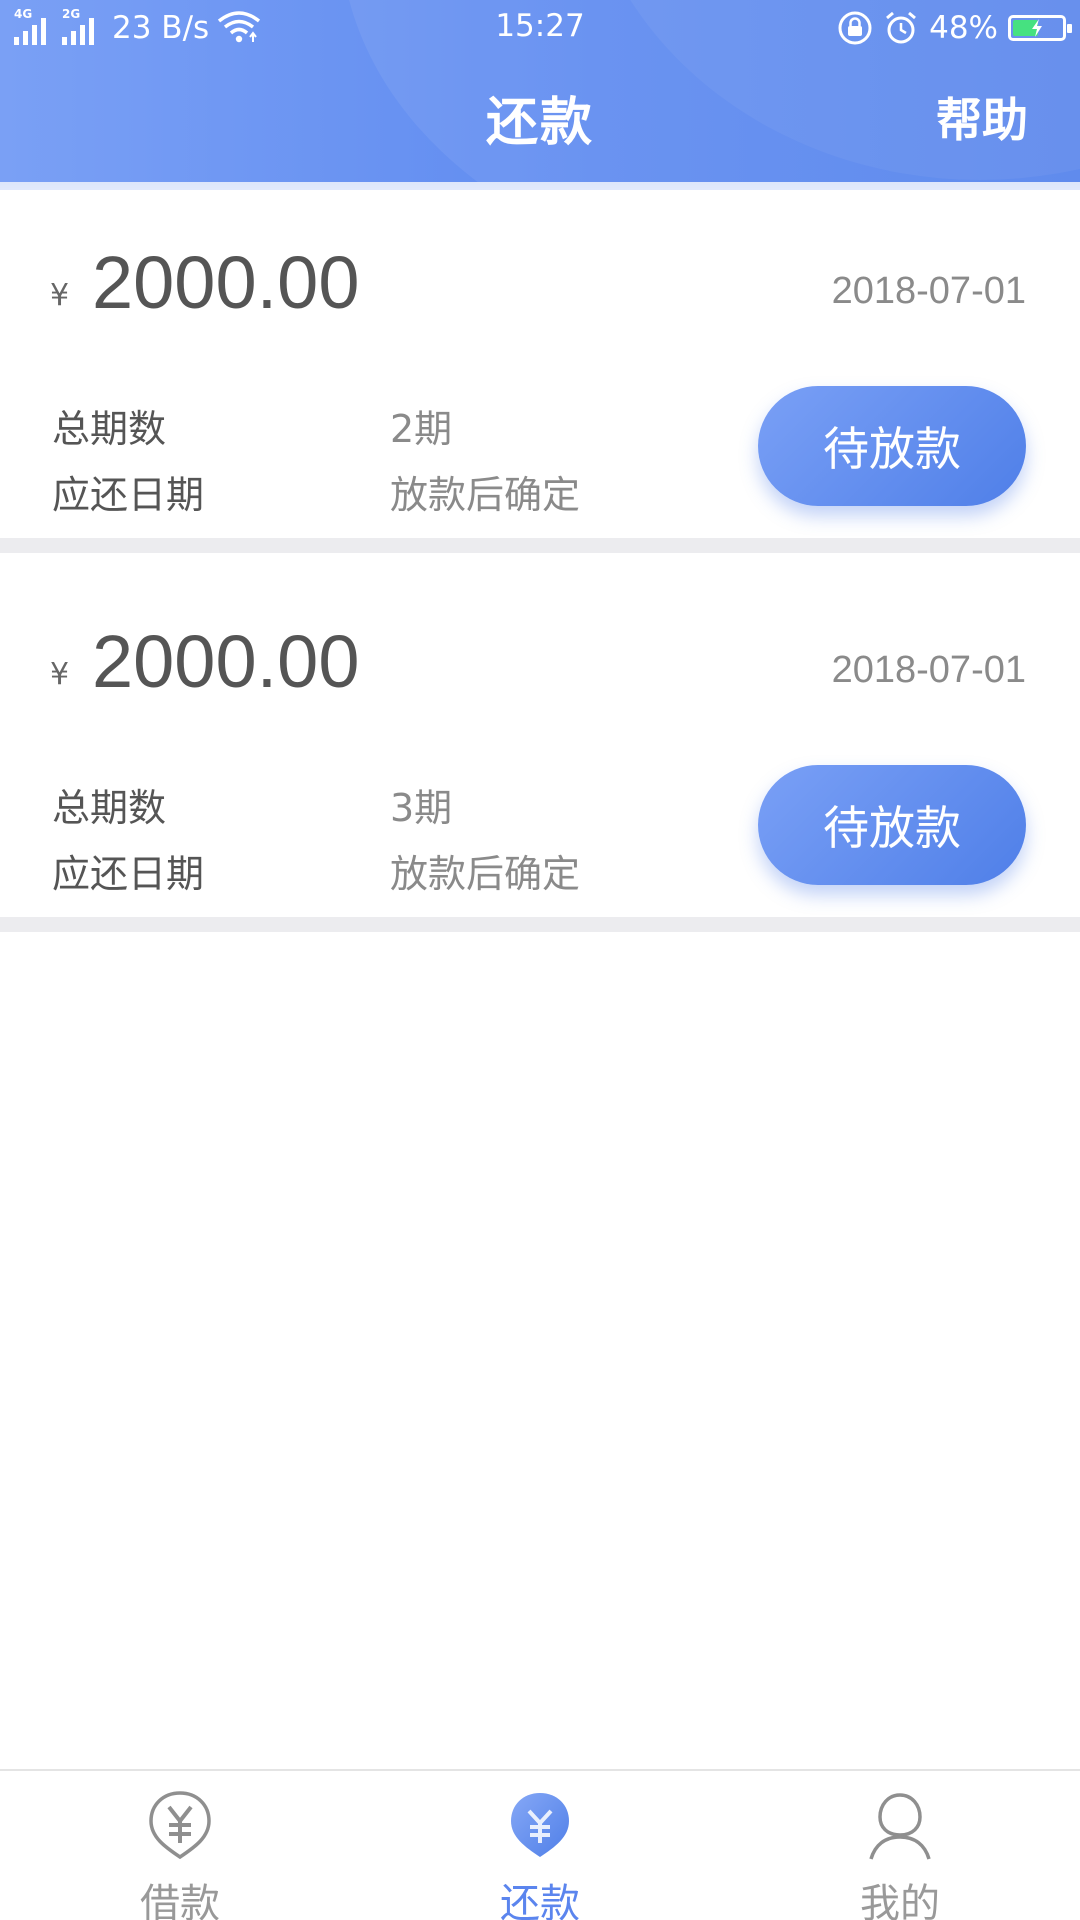 Image resolution: width=1080 pixels, height=1920 pixels. What do you see at coordinates (180, 1900) in the screenshot?
I see `nav-label: 借款` at bounding box center [180, 1900].